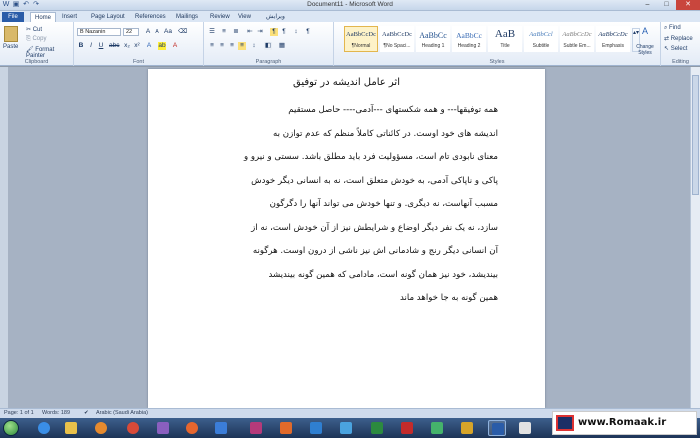 Image resolution: width=700 pixels, height=438 pixels. Describe the element at coordinates (541, 39) in the screenshot. I see `style-subtitle: AaBbCcl Subtitle` at that location.